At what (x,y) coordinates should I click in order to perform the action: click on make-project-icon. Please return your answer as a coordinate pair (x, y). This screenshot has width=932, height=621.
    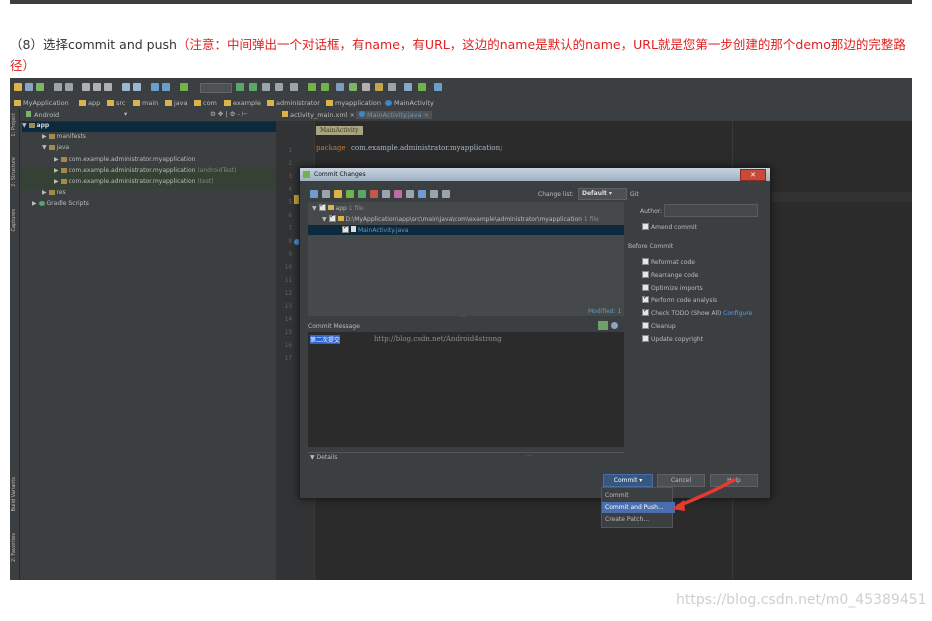
    Looking at the image, I should click on (184, 87).